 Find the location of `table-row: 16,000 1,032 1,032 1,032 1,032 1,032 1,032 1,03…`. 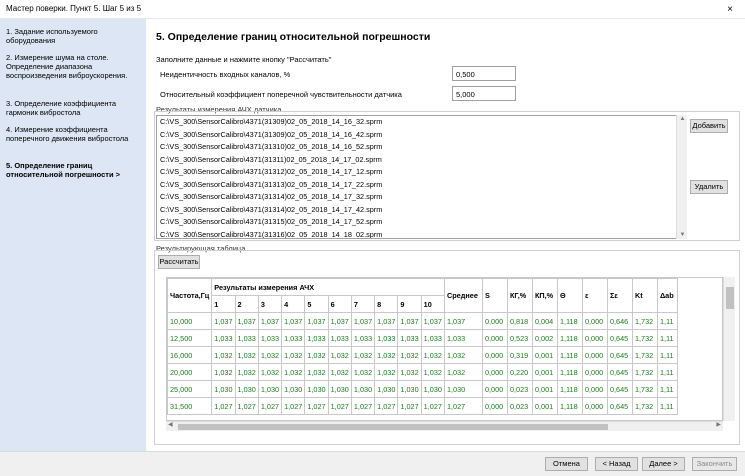

table-row: 16,000 1,032 1,032 1,032 1,032 1,032 1,032 1,03… is located at coordinates (422, 355).